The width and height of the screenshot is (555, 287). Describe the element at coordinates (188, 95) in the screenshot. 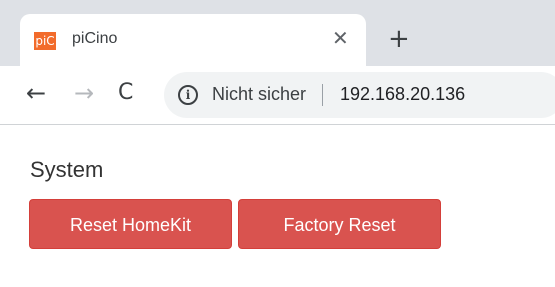

I see `info-icon: i` at that location.